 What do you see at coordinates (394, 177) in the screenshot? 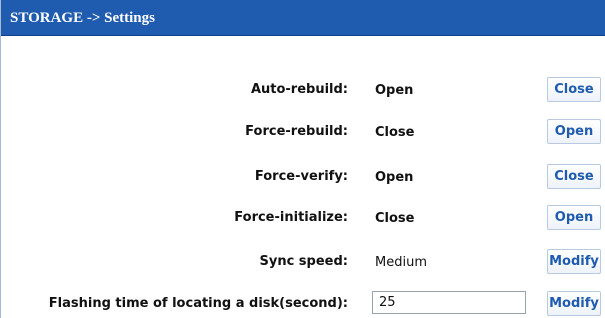
I see `force-verify-value: Open` at bounding box center [394, 177].